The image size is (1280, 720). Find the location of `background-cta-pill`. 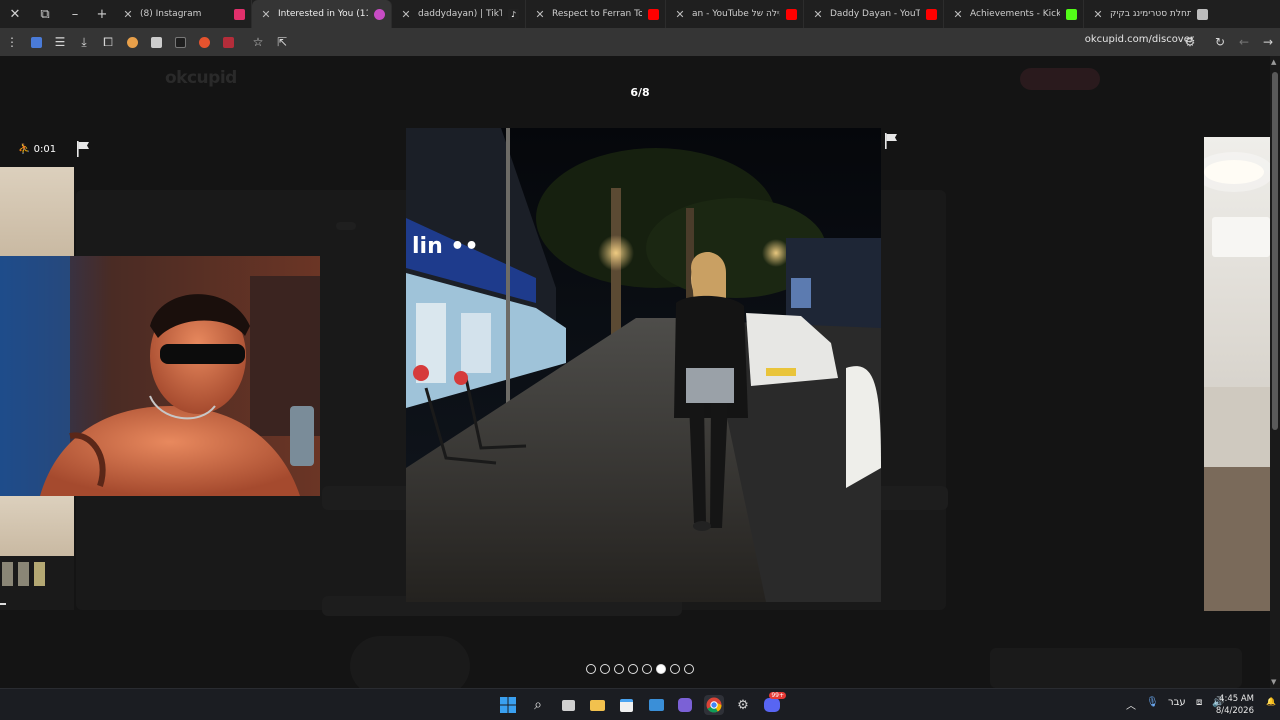

background-cta-pill is located at coordinates (1060, 79).